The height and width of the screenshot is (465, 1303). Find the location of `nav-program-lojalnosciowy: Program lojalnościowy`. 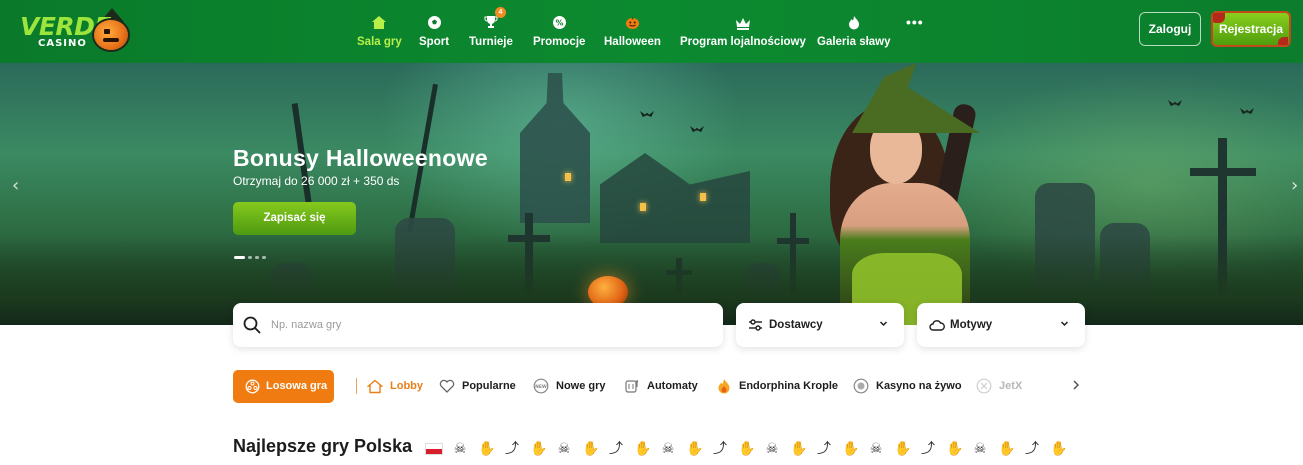

nav-program-lojalnosciowy: Program lojalnościowy is located at coordinates (743, 31).